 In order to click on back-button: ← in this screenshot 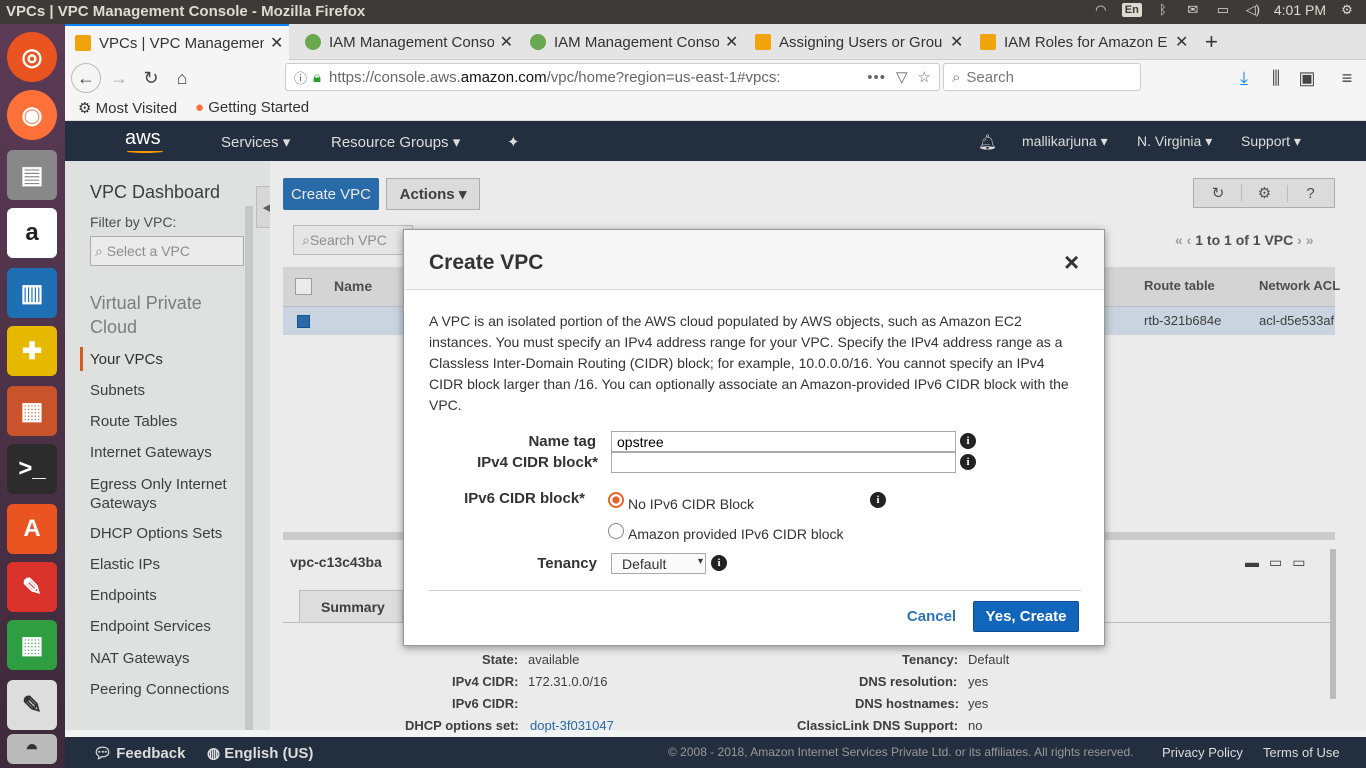, I will do `click(86, 78)`.